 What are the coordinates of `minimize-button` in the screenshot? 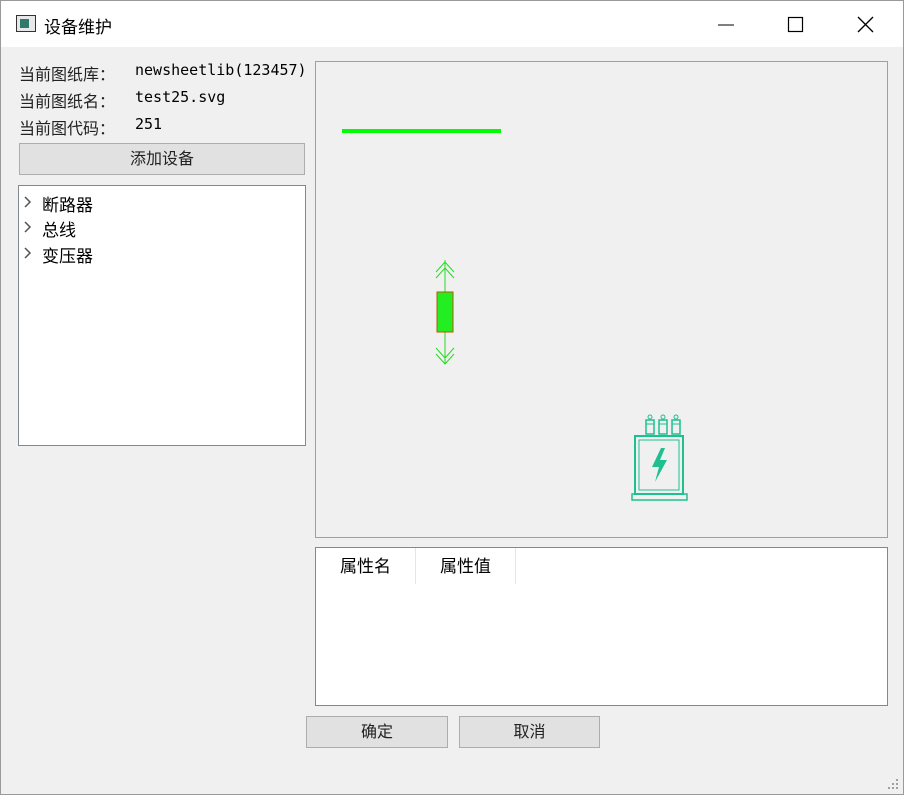 It's located at (726, 24).